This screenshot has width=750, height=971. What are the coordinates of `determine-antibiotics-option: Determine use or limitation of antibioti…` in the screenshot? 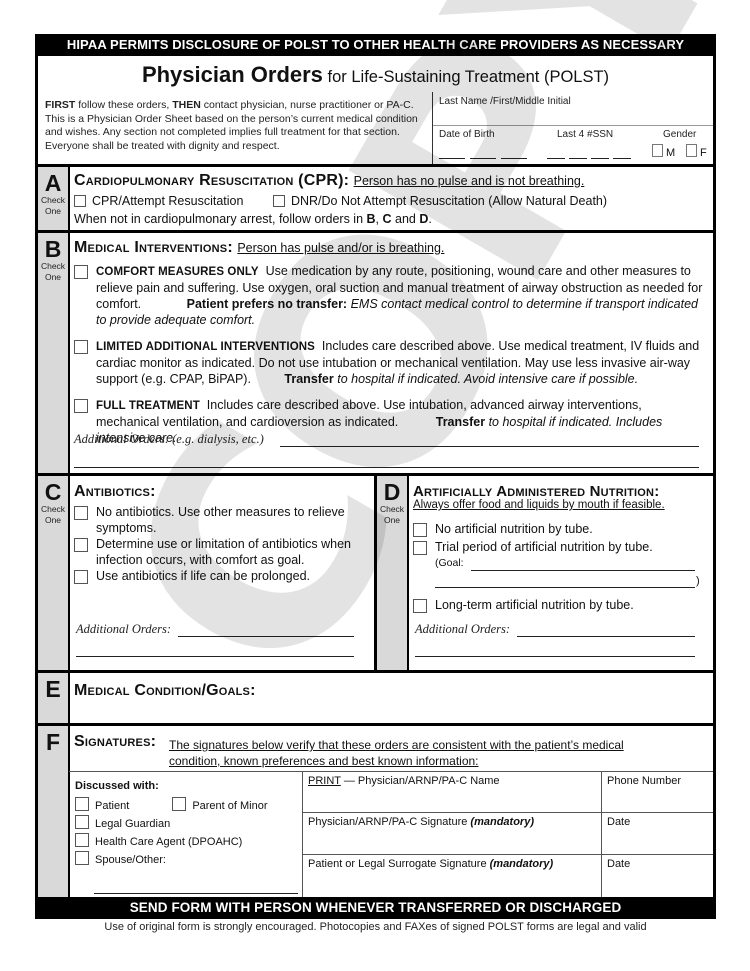 It's located at (220, 552).